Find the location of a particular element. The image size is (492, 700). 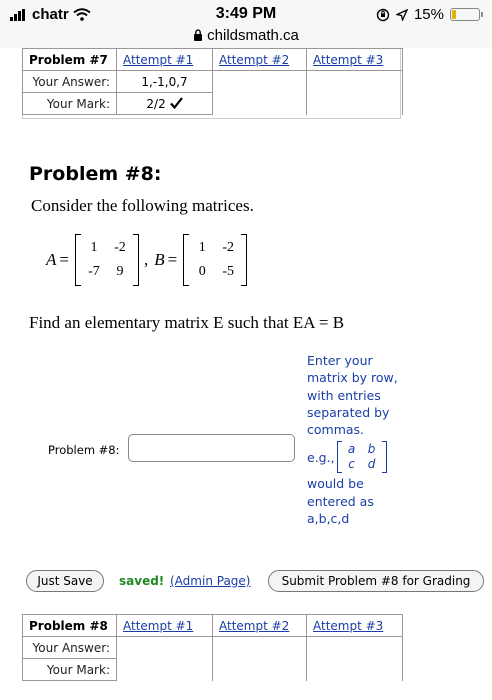

table-row: Your Answer: is located at coordinates (212, 647).